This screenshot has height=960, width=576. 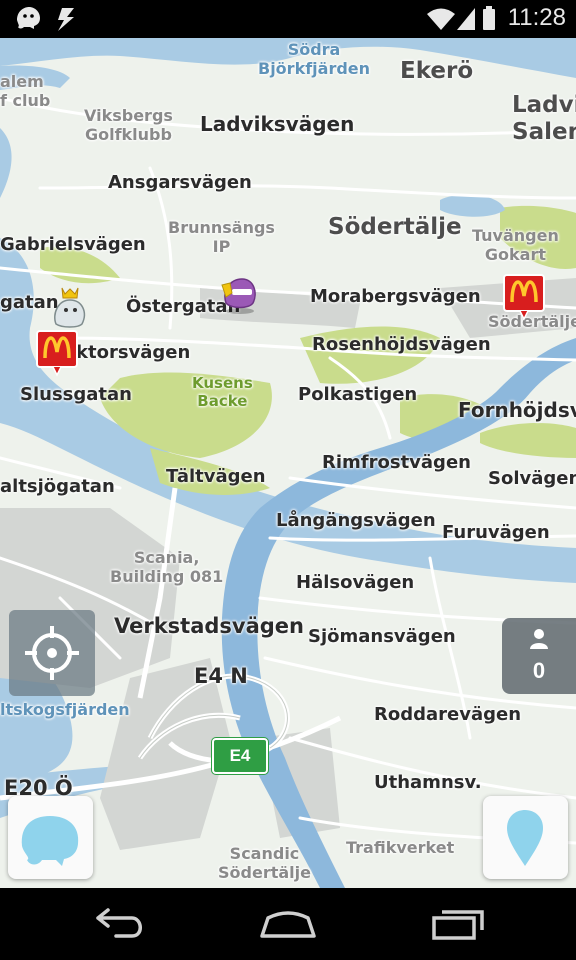 What do you see at coordinates (240, 756) in the screenshot?
I see `e4-road-shield: E4` at bounding box center [240, 756].